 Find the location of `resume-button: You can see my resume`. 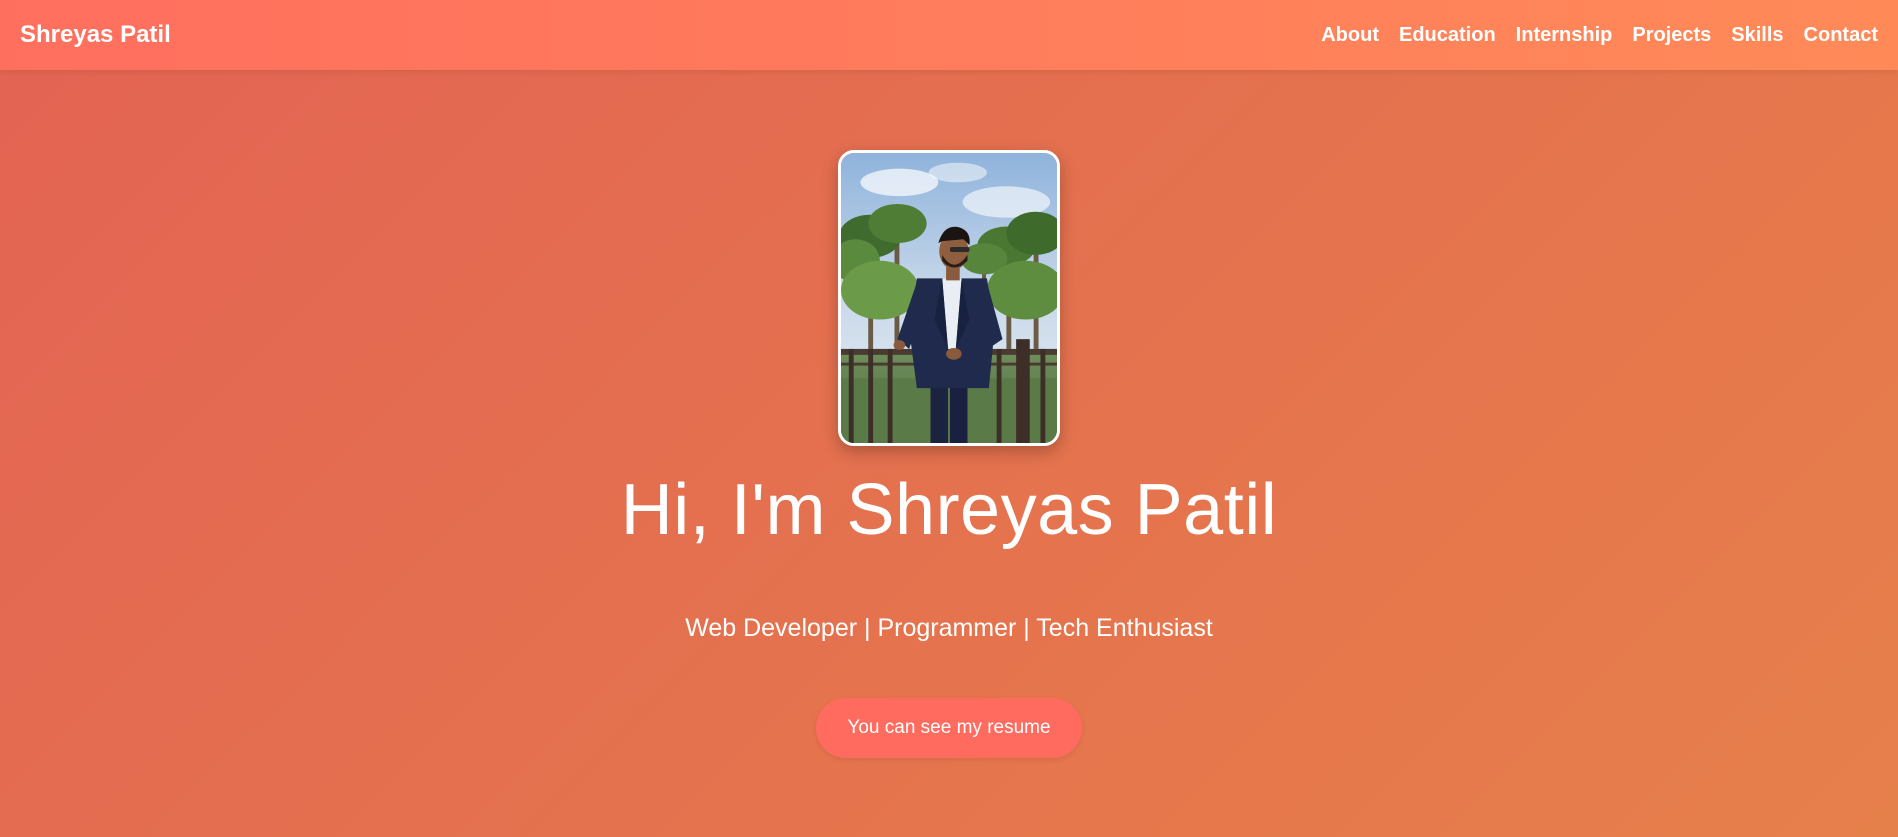

resume-button: You can see my resume is located at coordinates (949, 728).